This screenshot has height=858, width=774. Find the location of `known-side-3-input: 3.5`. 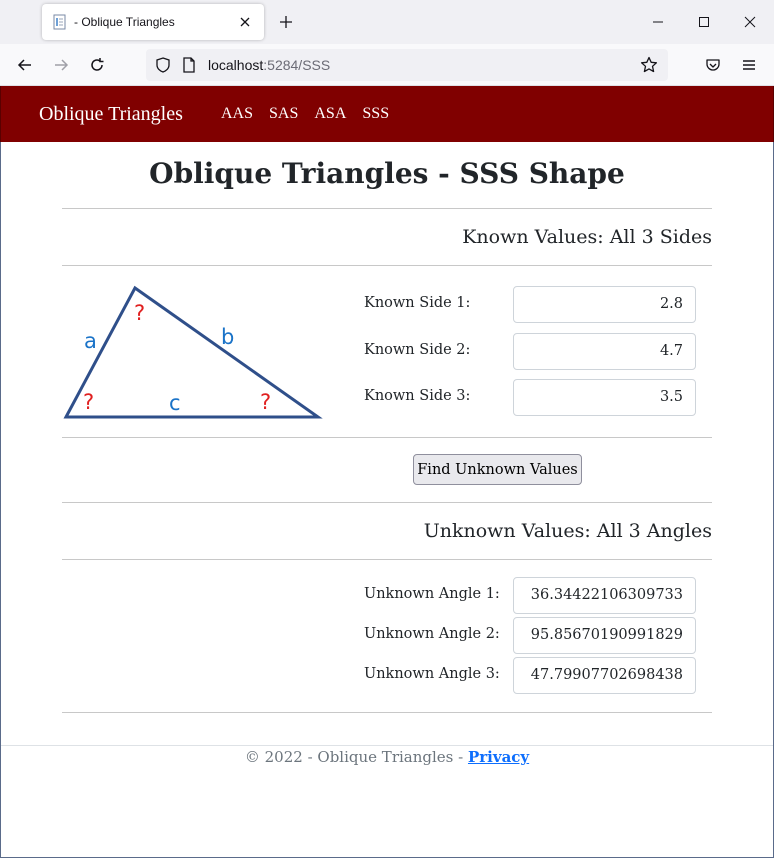

known-side-3-input: 3.5 is located at coordinates (604, 397).